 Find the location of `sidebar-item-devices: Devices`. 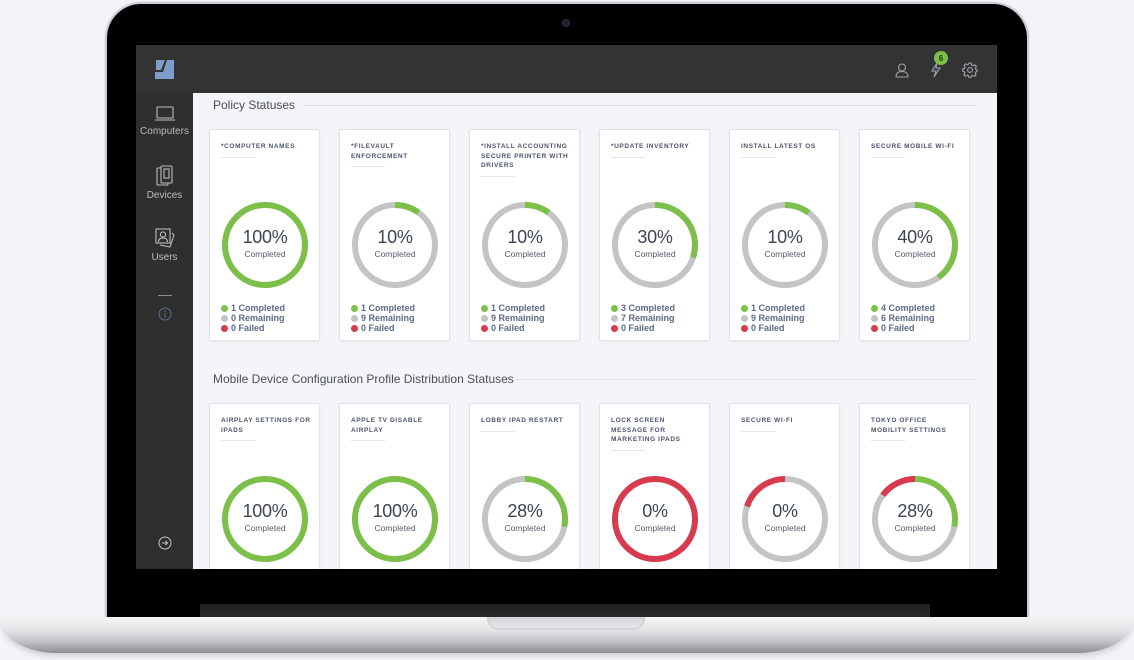

sidebar-item-devices: Devices is located at coordinates (164, 183).